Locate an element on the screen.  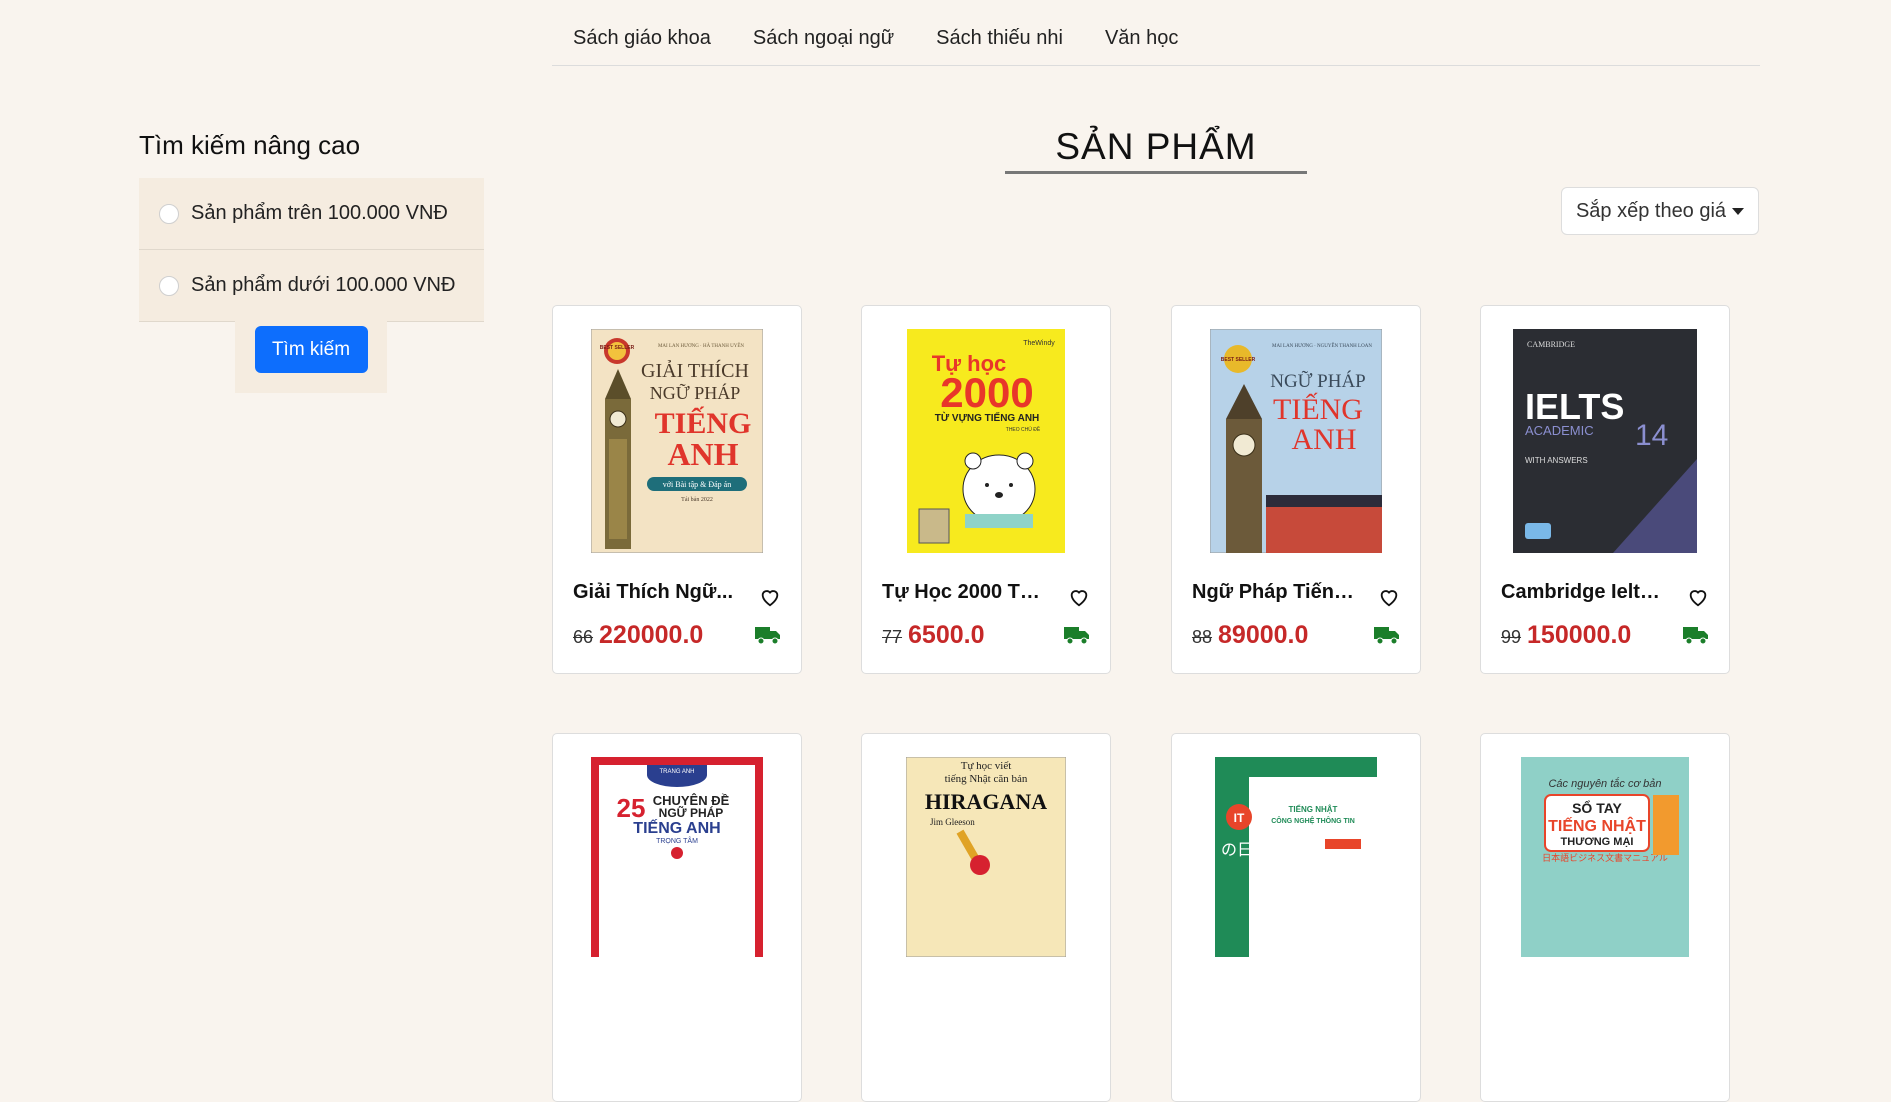
cover-top: TRANG ANH is located at coordinates (676, 772).